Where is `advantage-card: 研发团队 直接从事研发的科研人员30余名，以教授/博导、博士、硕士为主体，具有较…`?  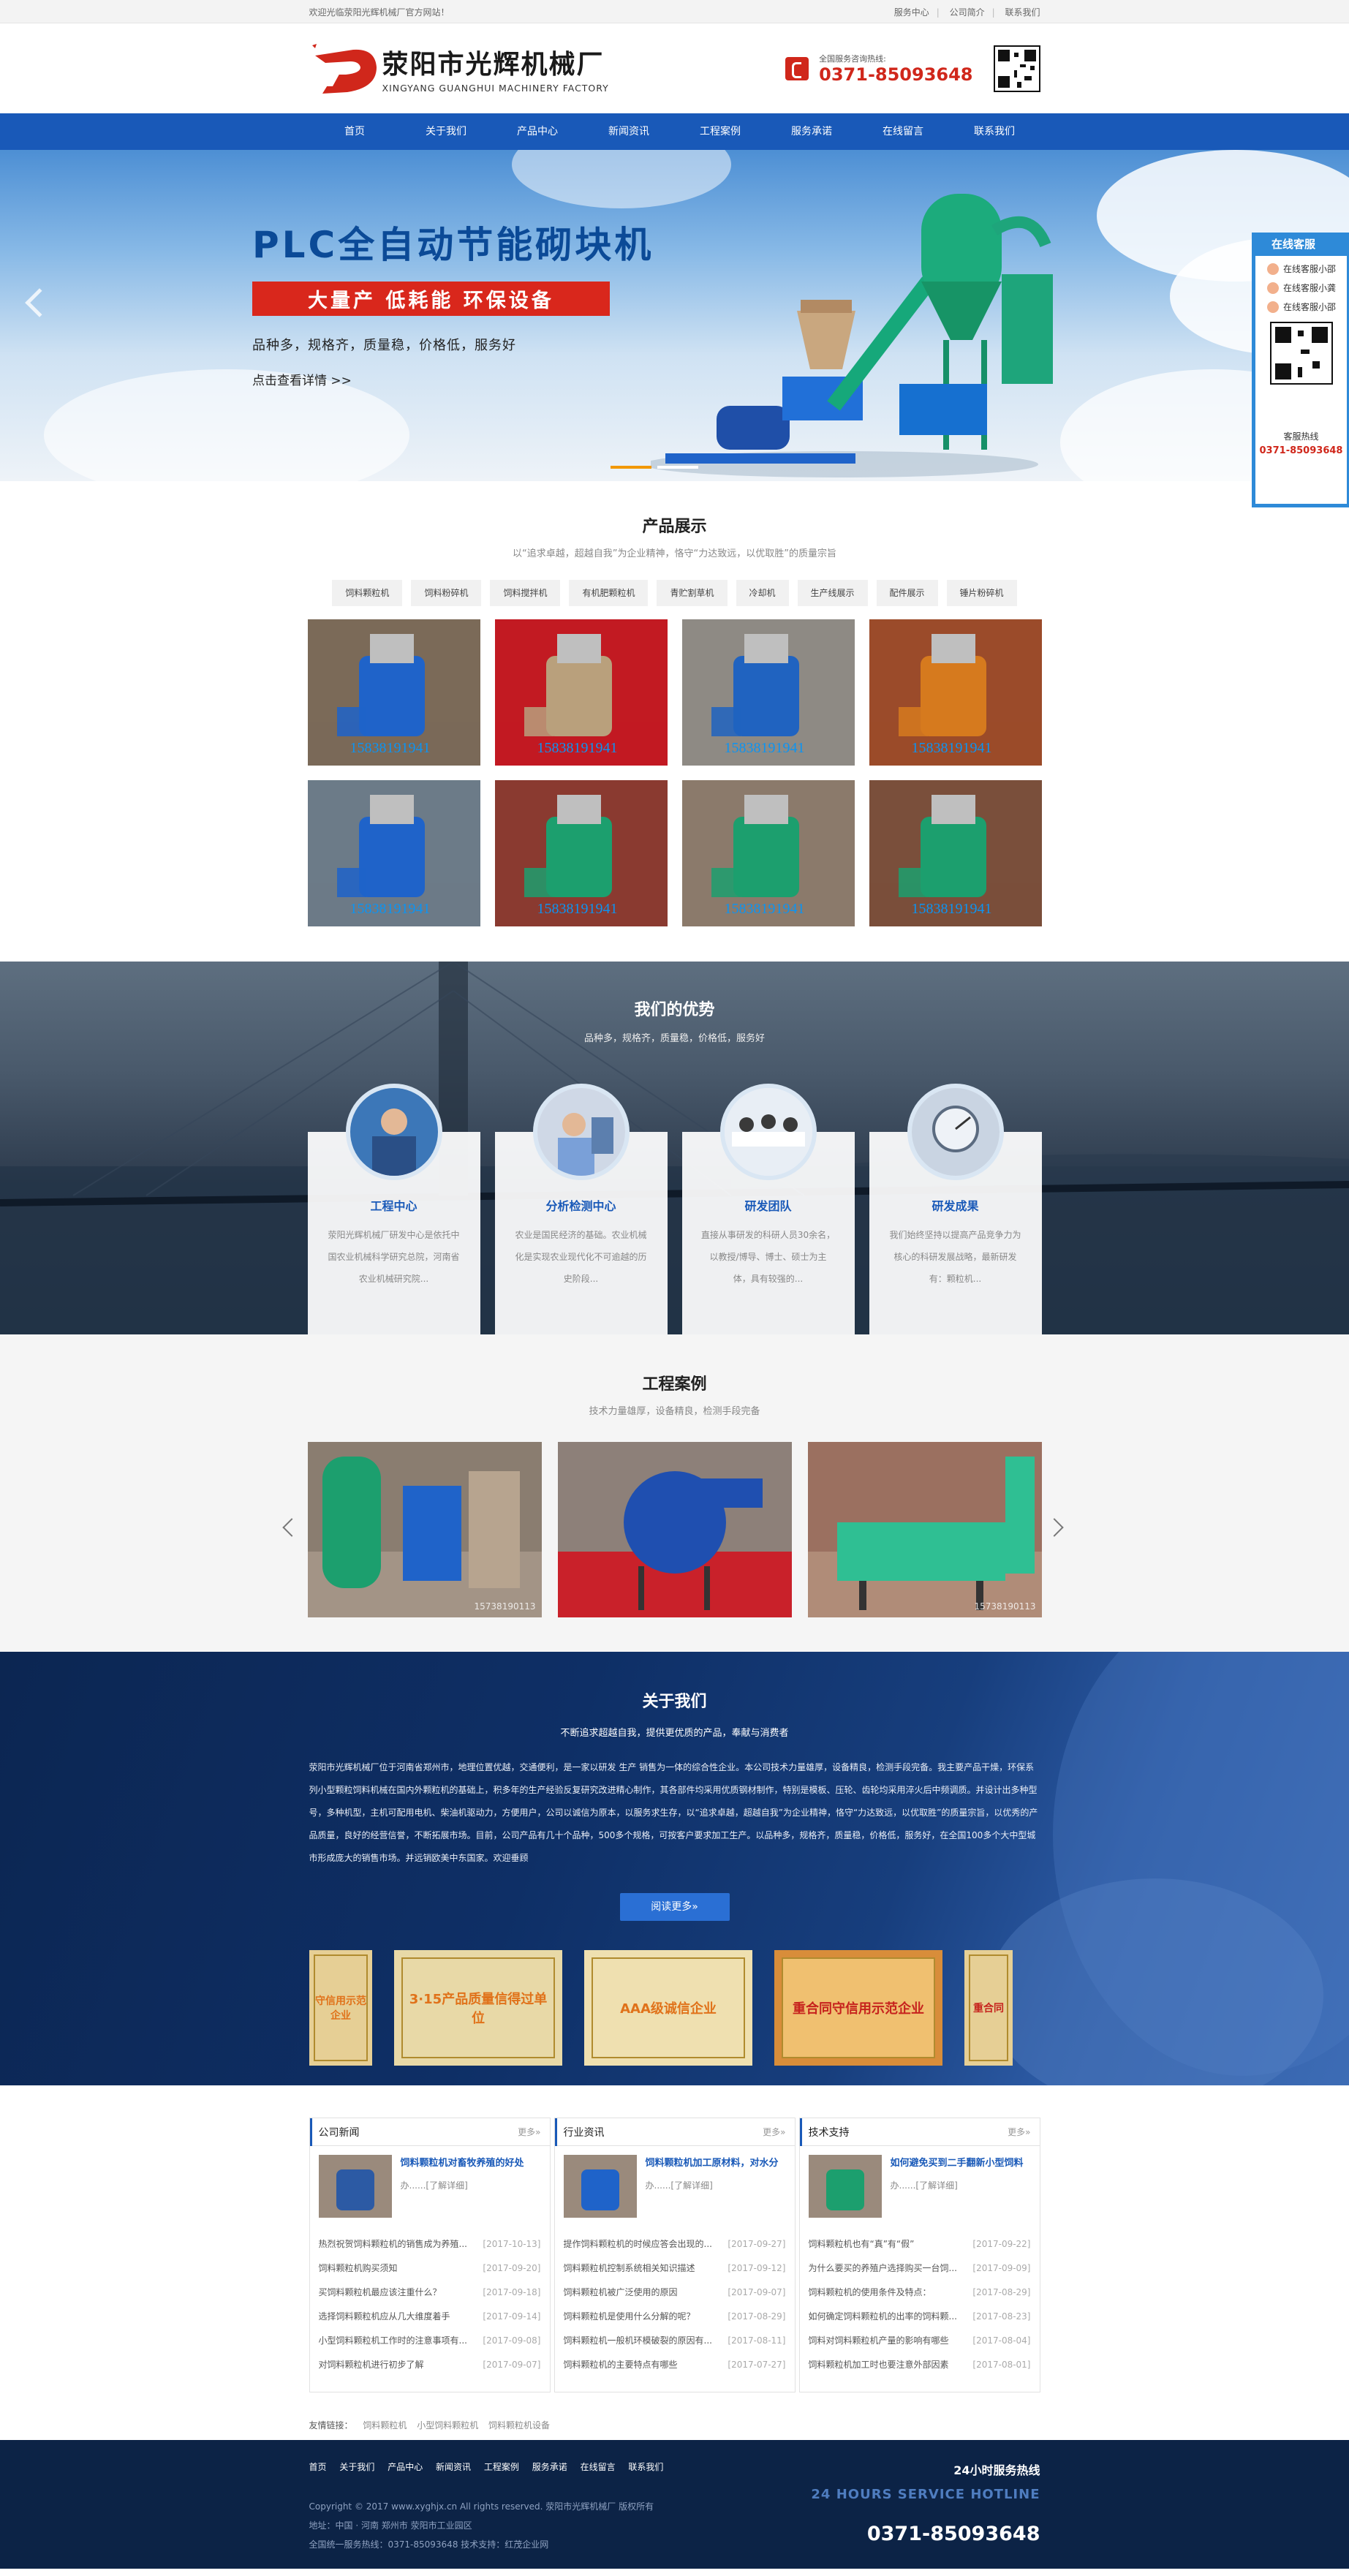
advantage-card: 研发团队 直接从事研发的科研人员30余名，以教授/博导、博士、硕士为主体，具有较… is located at coordinates (768, 1209).